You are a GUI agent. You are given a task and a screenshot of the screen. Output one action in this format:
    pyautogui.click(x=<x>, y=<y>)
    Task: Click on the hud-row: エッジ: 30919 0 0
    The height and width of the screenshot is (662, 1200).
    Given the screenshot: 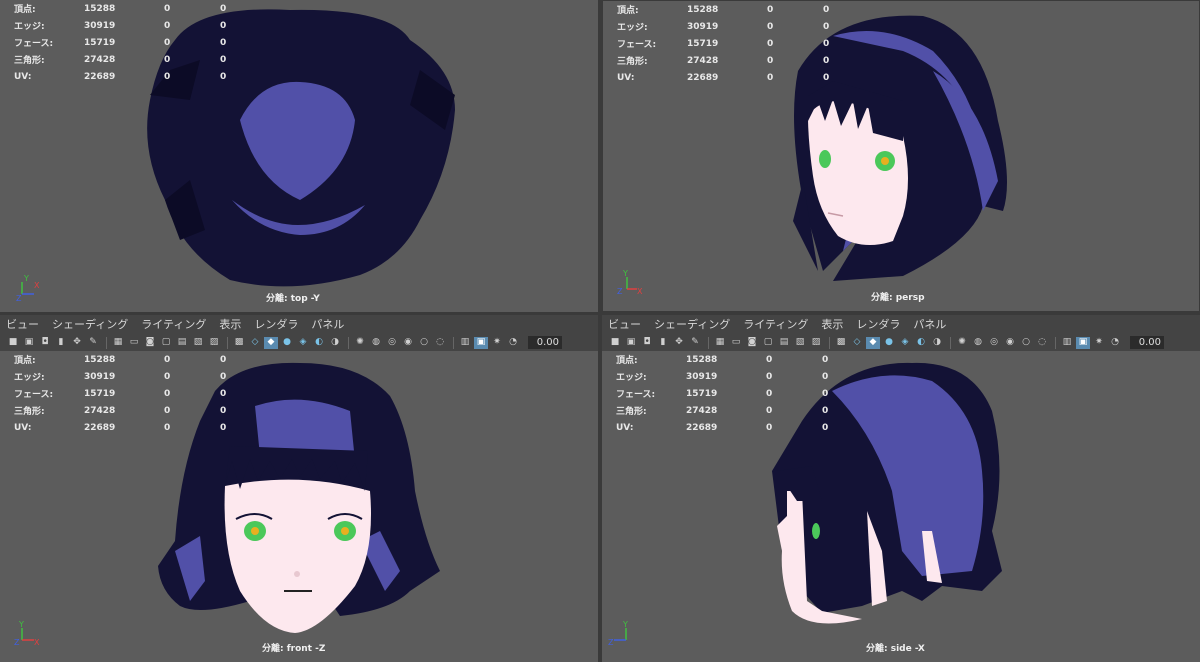 What is the action you would take?
    pyautogui.click(x=729, y=376)
    